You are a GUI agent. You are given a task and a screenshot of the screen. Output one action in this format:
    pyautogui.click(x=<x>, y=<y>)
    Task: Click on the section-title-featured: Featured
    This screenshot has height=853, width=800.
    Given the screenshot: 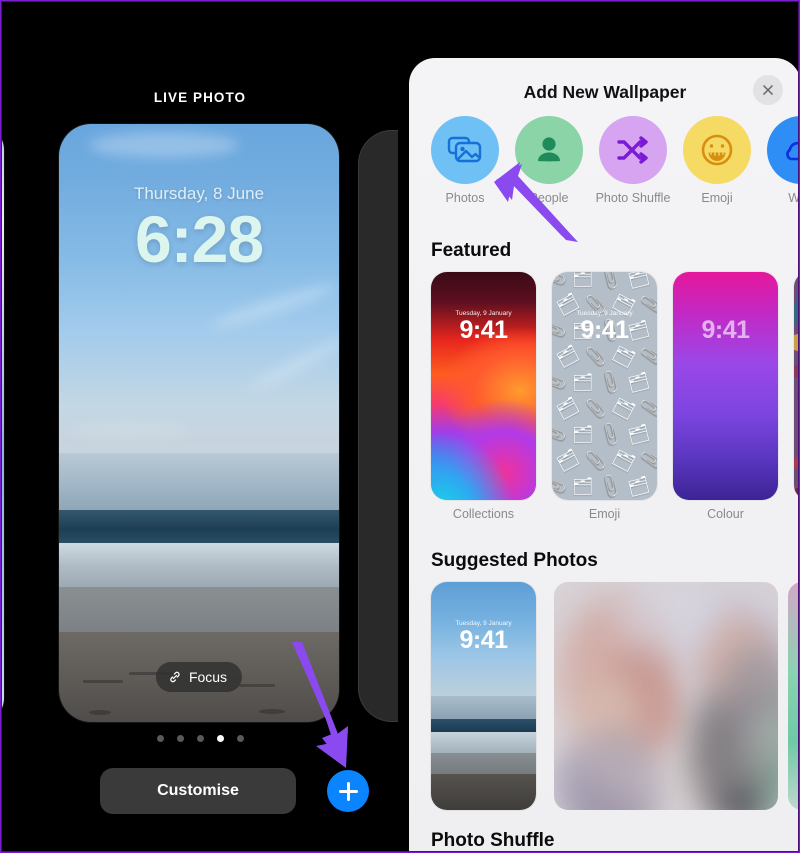 What is the action you would take?
    pyautogui.click(x=471, y=250)
    